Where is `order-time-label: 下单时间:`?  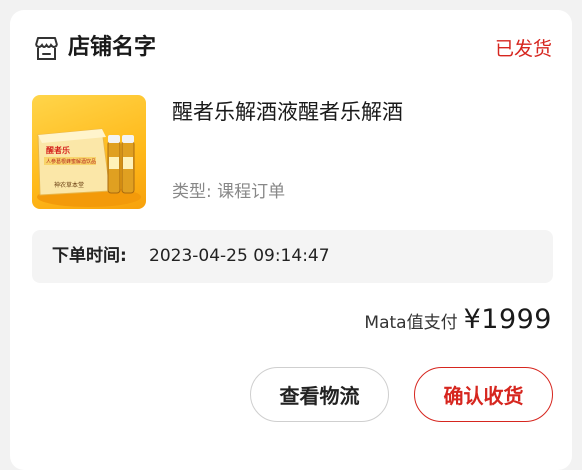
order-time-label: 下单时间: is located at coordinates (89, 256).